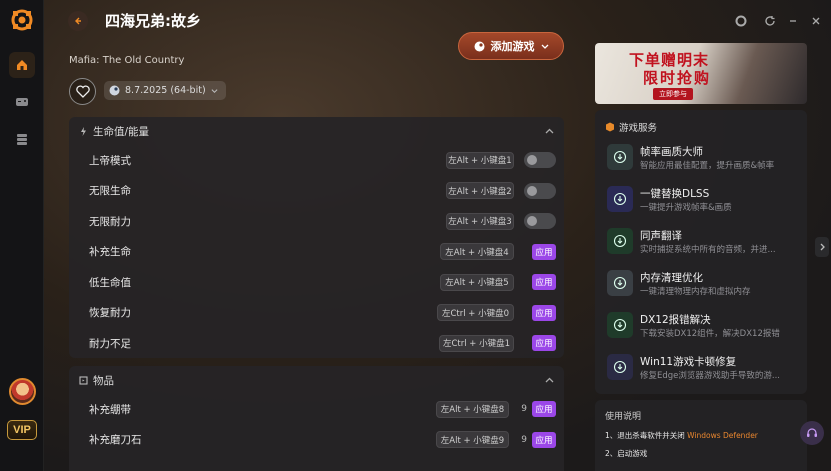  I want to click on favorite-button, so click(82, 91).